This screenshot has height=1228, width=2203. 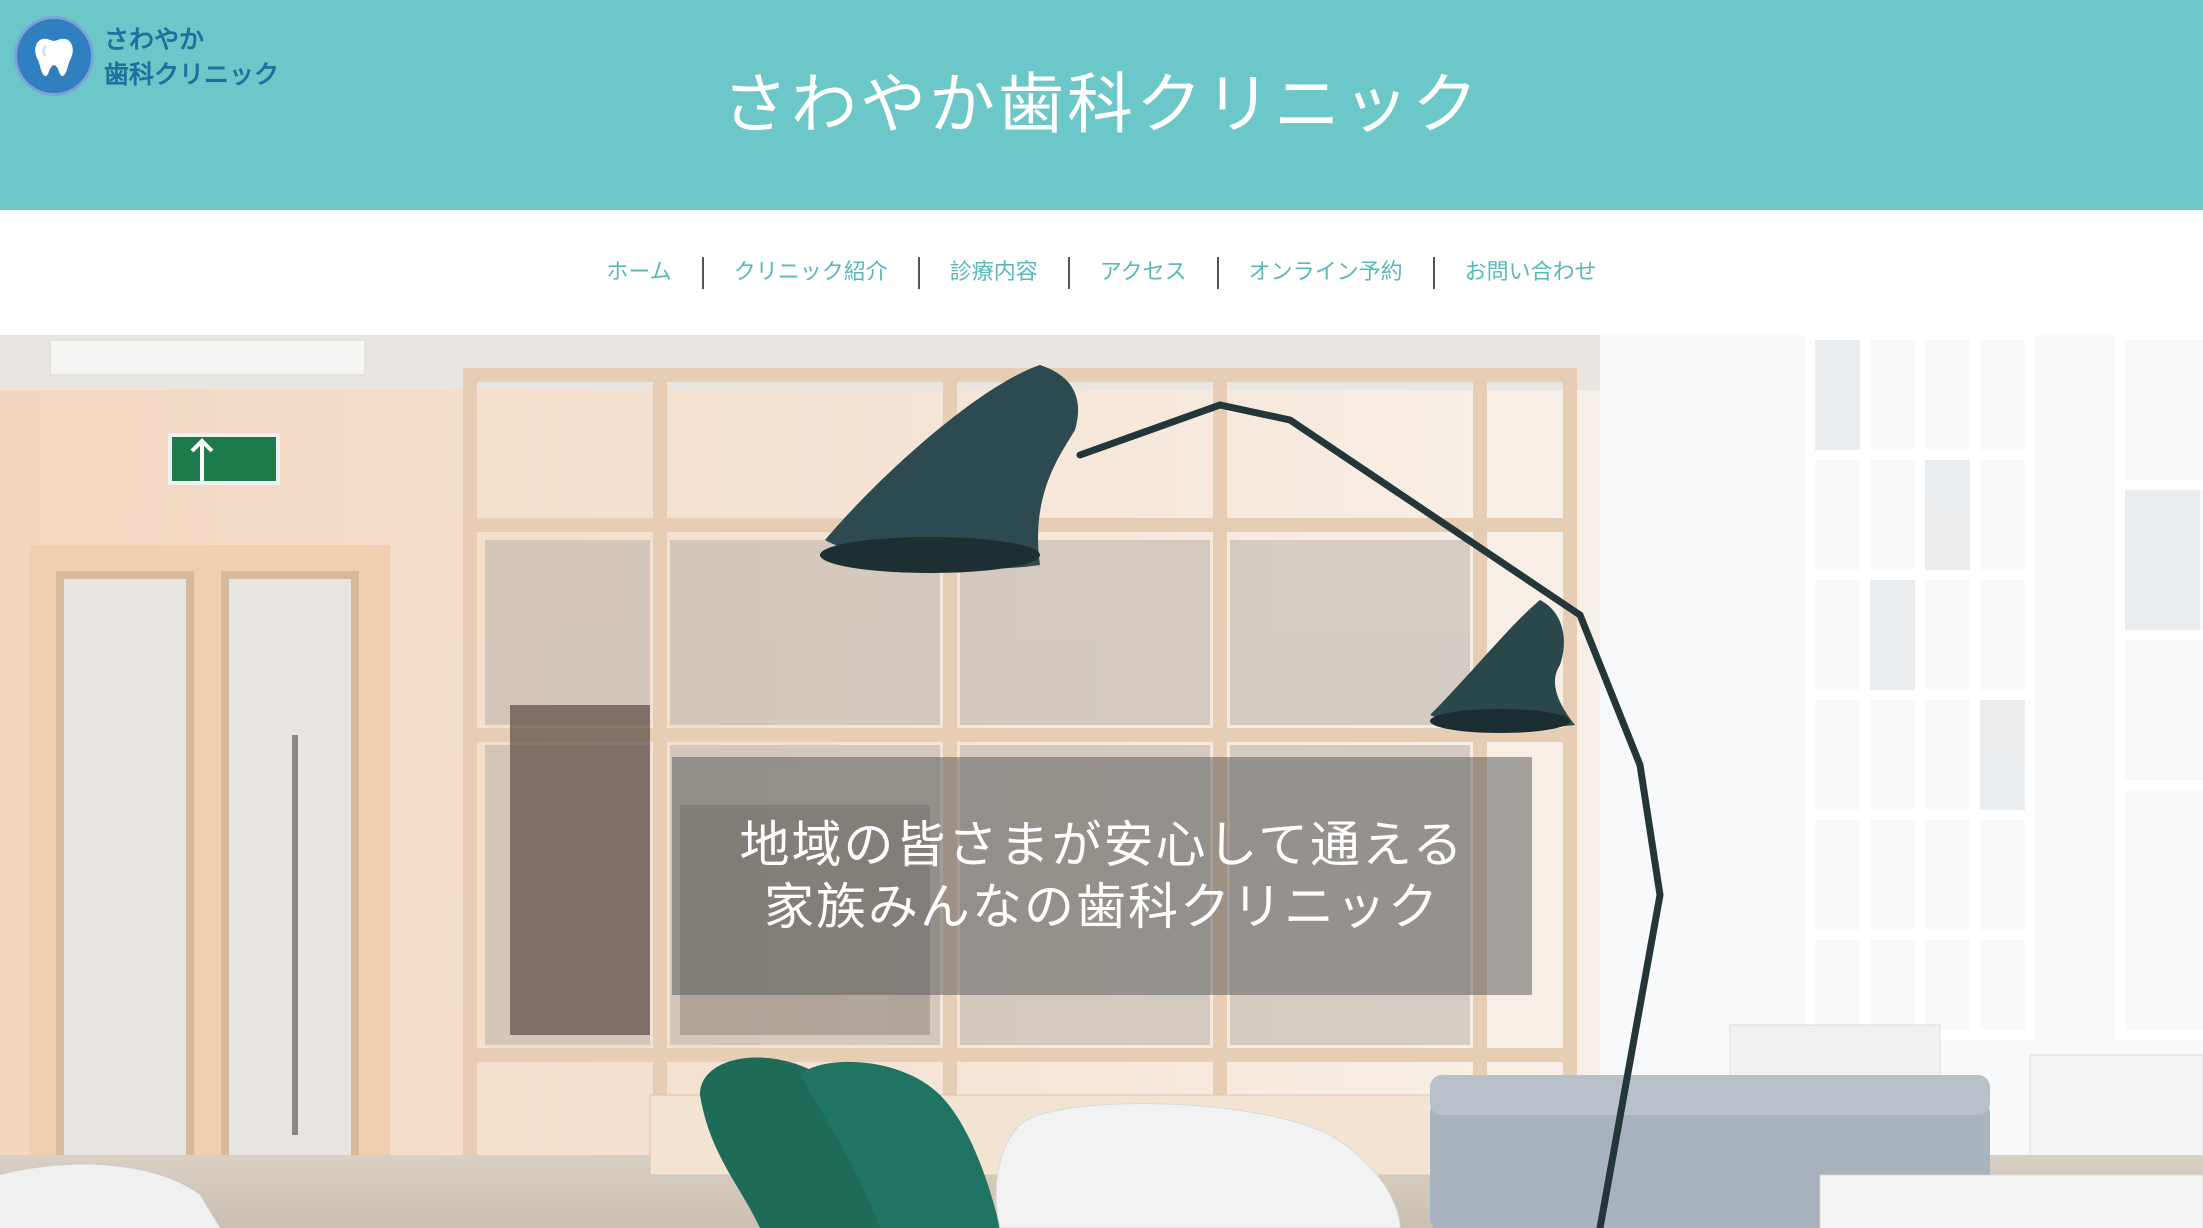 What do you see at coordinates (1102, 845) in the screenshot?
I see `hero-tagline-line-1: 地域の皆さまが安心して通える` at bounding box center [1102, 845].